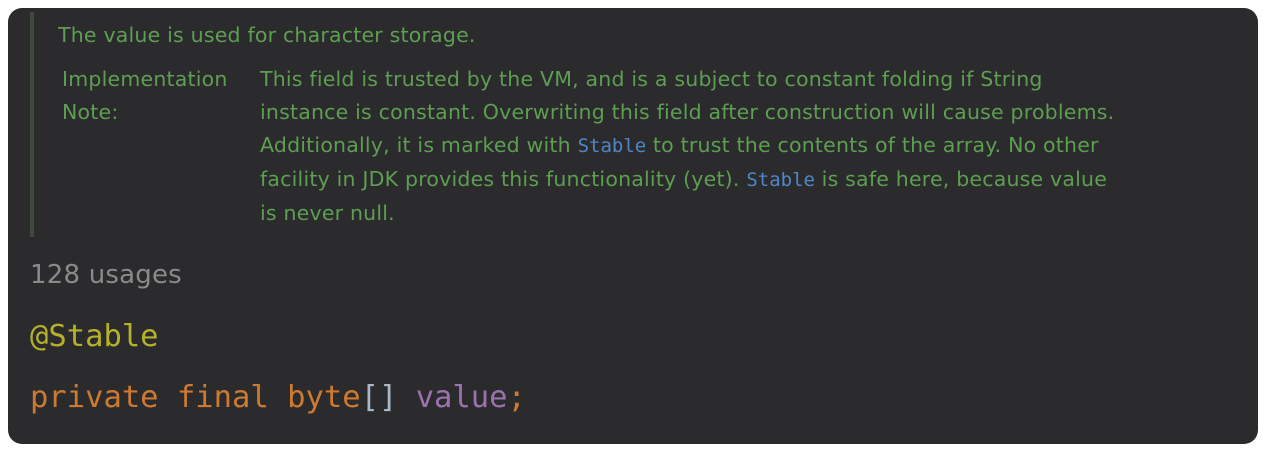  What do you see at coordinates (780, 180) in the screenshot?
I see `stable-link-2: Stable` at bounding box center [780, 180].